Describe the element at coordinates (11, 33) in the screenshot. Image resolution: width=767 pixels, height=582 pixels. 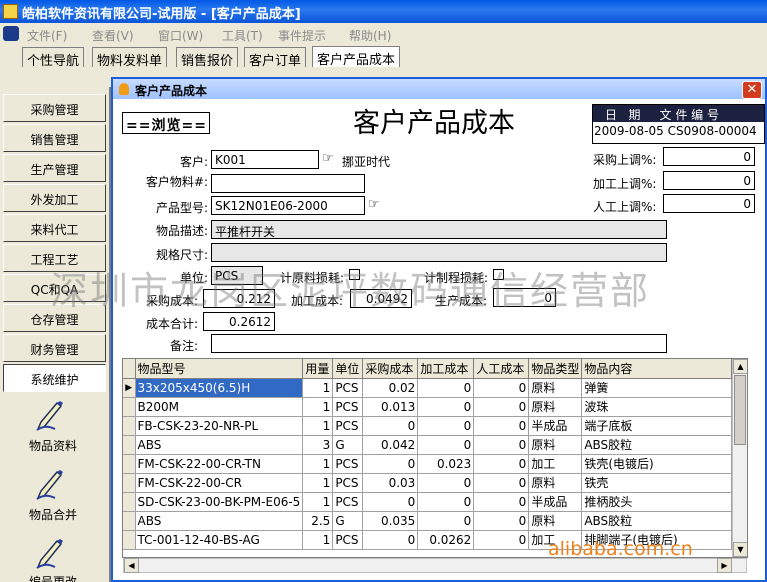
I see `menu-app-icon` at that location.